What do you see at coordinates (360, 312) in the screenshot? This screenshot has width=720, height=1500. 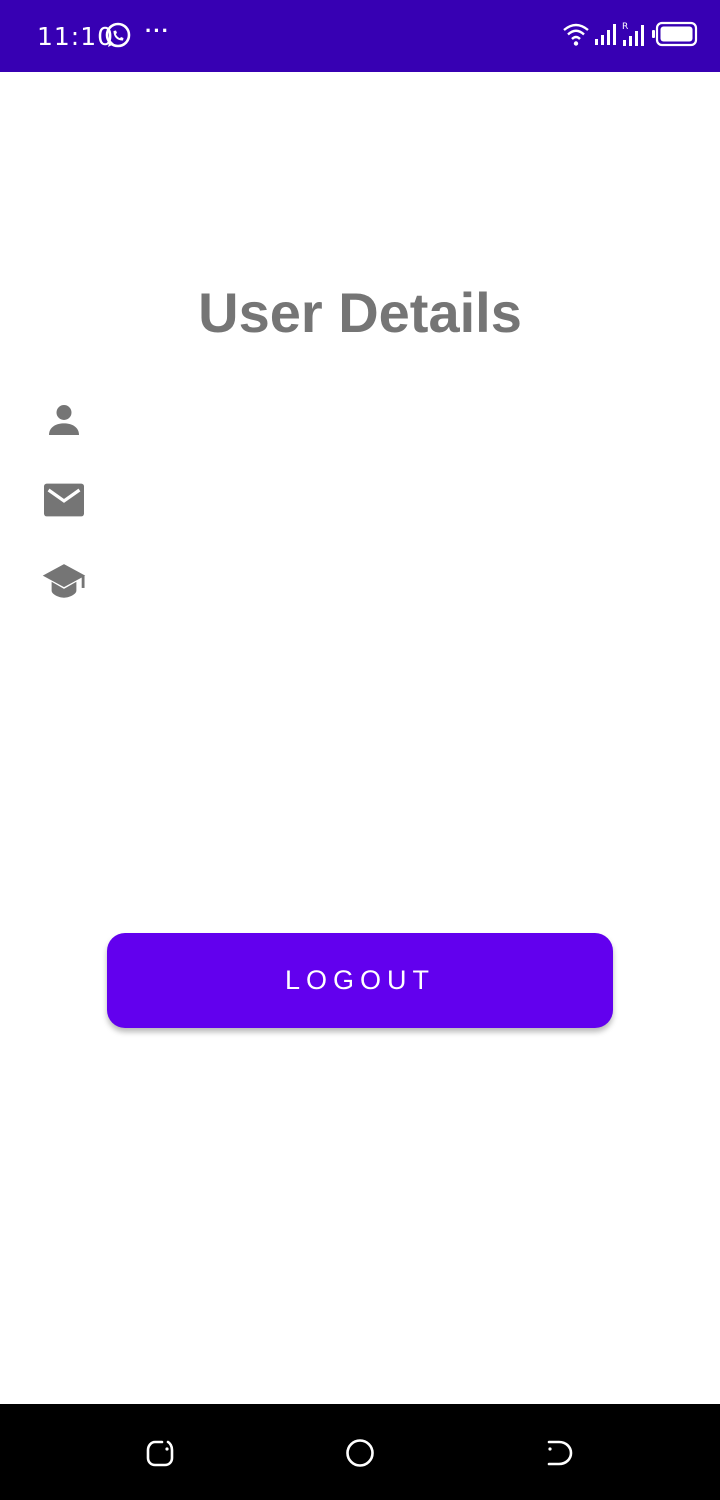 I see `page-title: User Details` at bounding box center [360, 312].